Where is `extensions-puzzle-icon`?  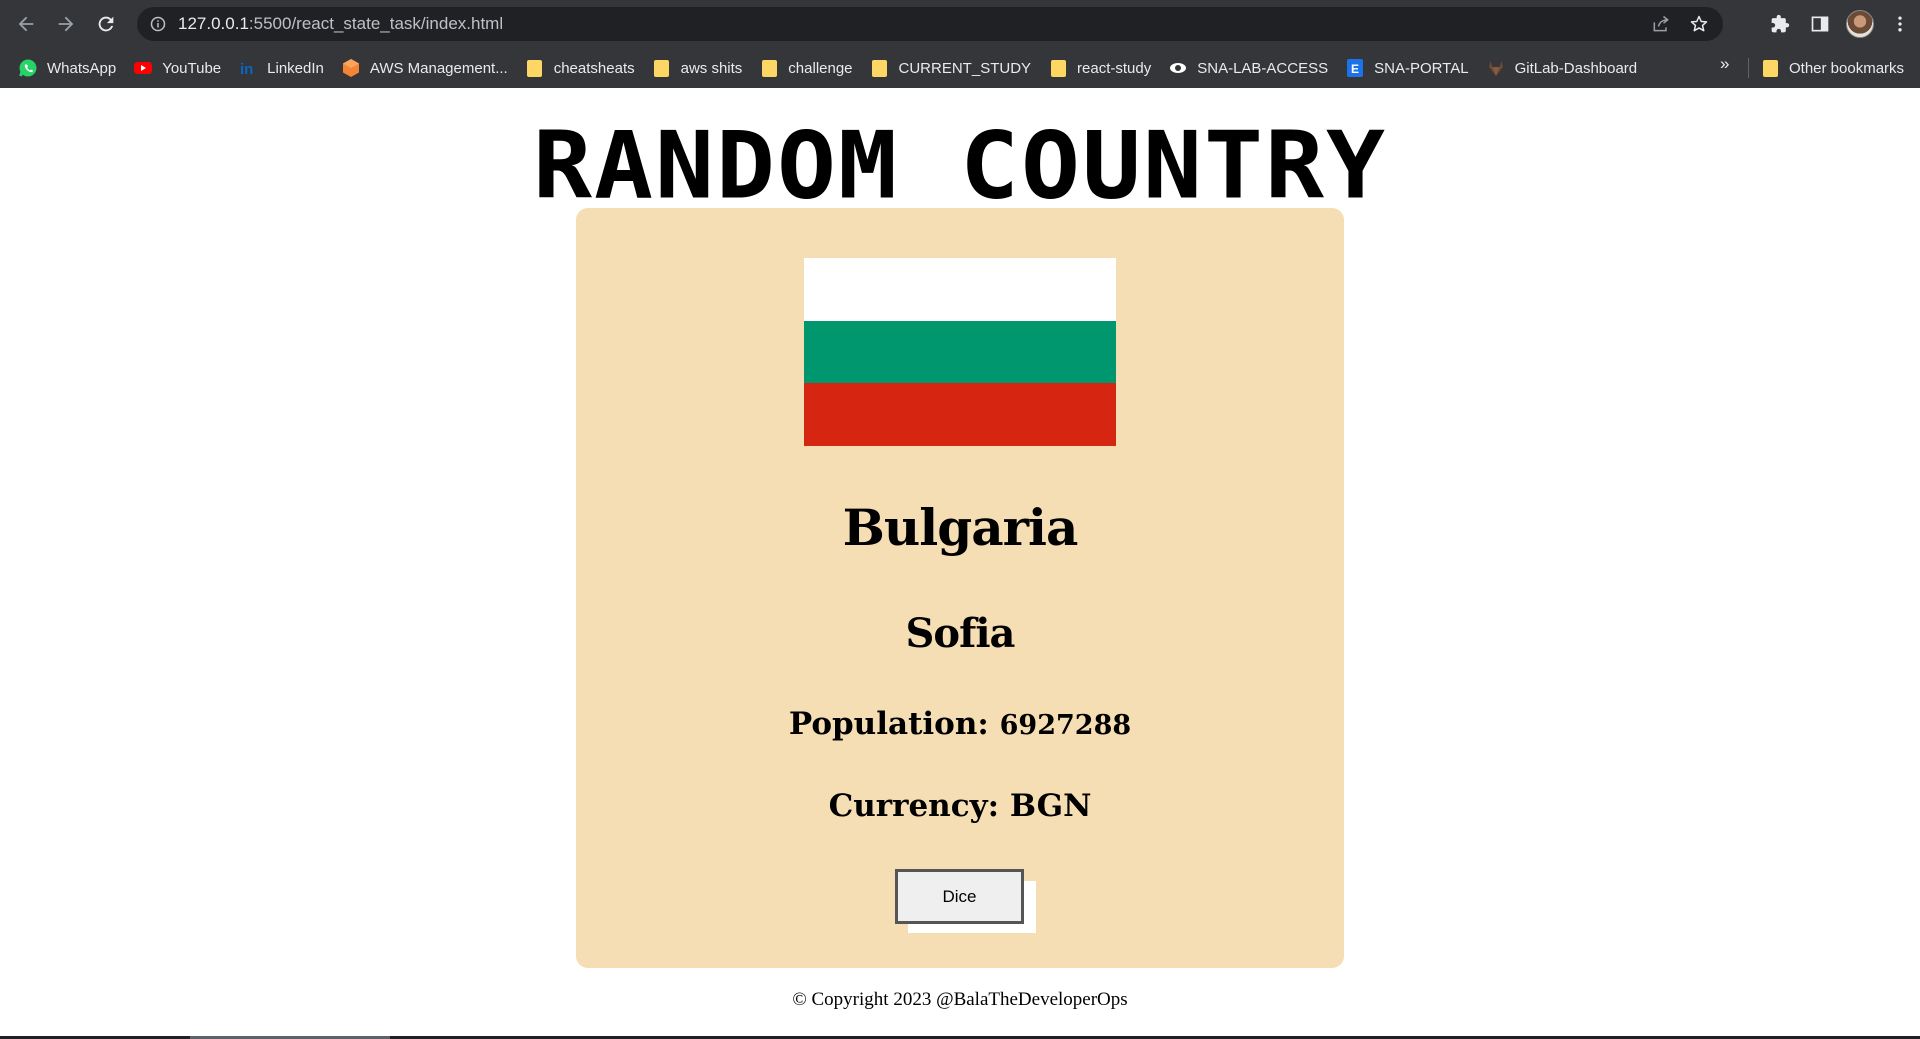
extensions-puzzle-icon is located at coordinates (1780, 24).